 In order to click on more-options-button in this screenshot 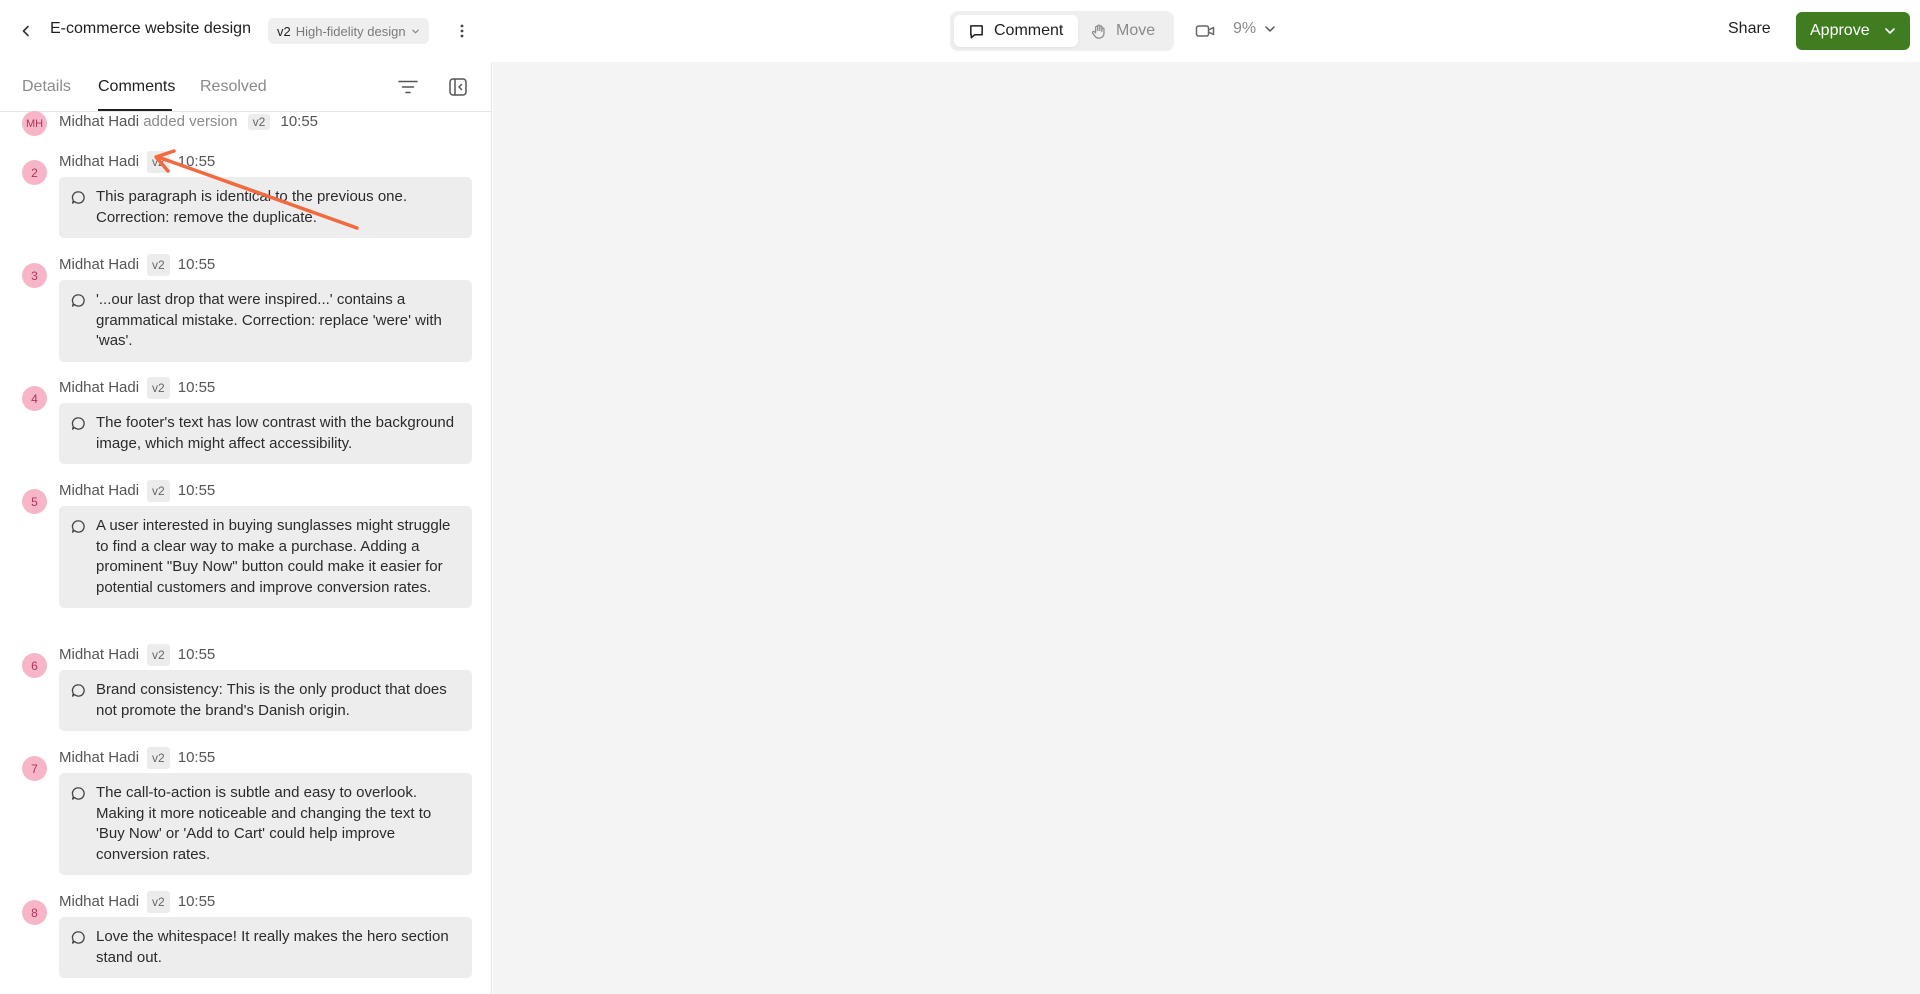, I will do `click(462, 31)`.